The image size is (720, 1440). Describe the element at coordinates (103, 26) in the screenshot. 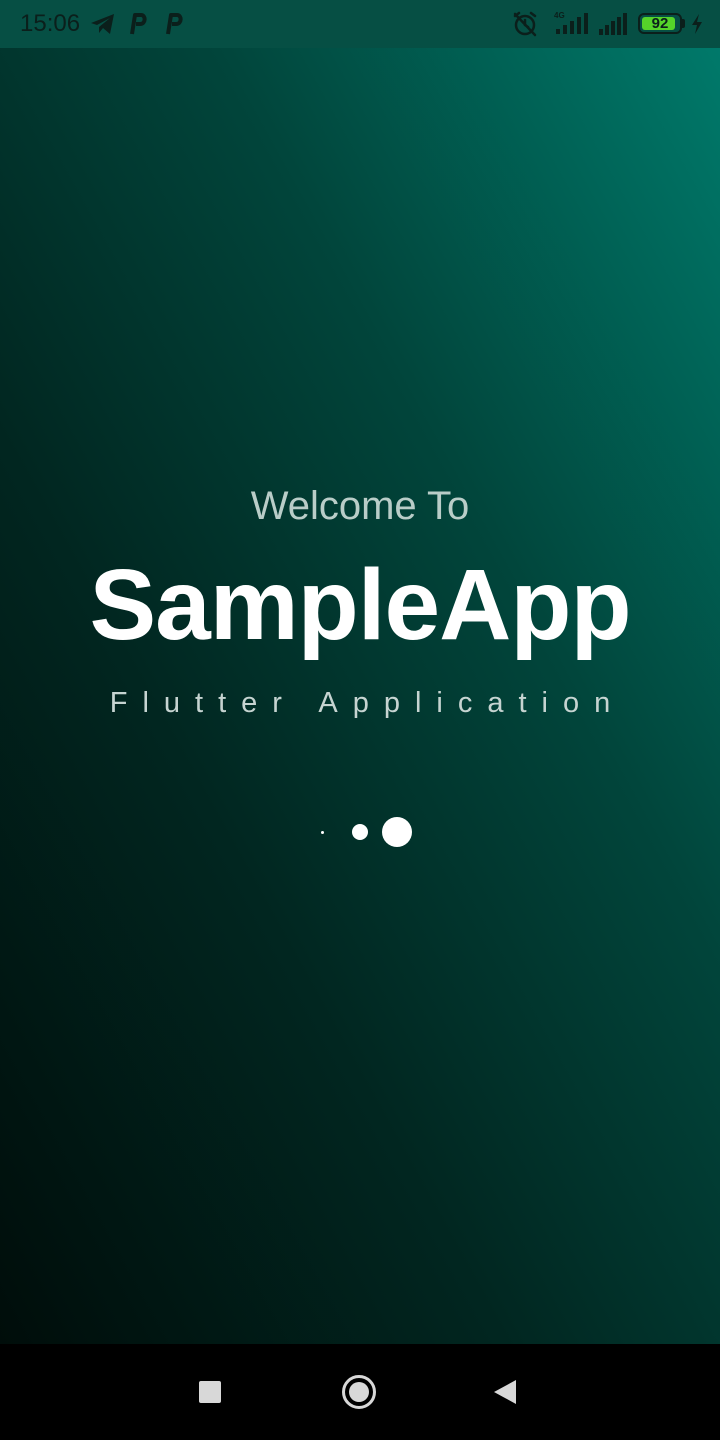

I see `telegram-icon` at that location.